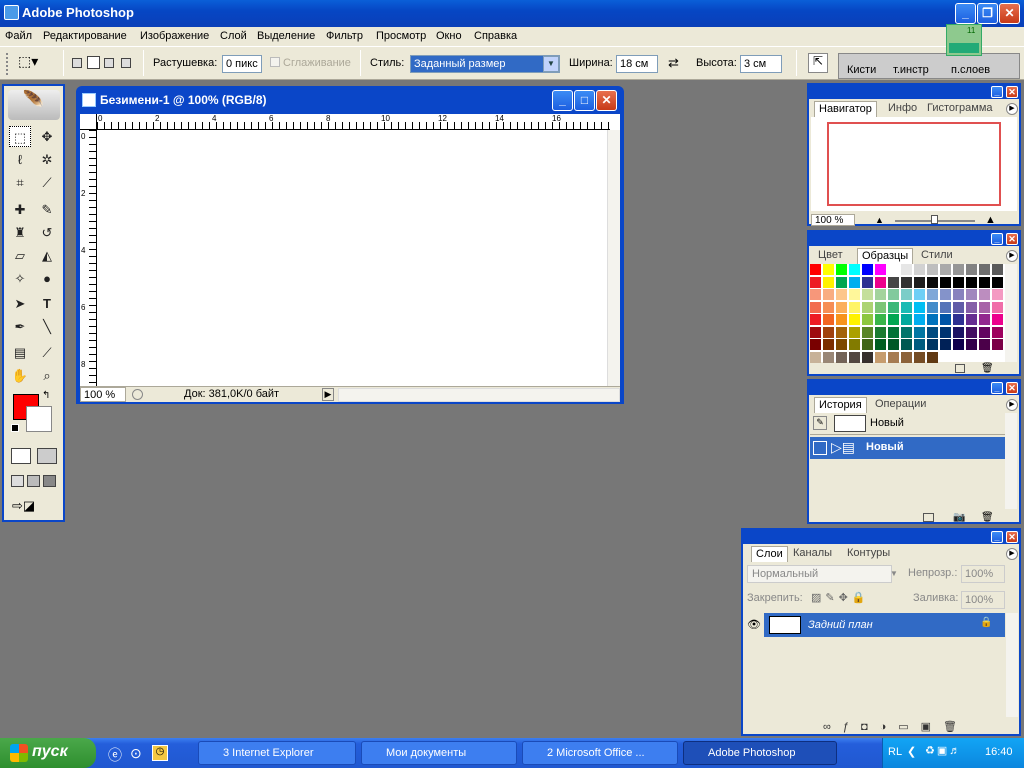 Image resolution: width=1024 pixels, height=768 pixels. What do you see at coordinates (845, 109) in the screenshot?
I see `tab-navigator: Навигатор` at bounding box center [845, 109].